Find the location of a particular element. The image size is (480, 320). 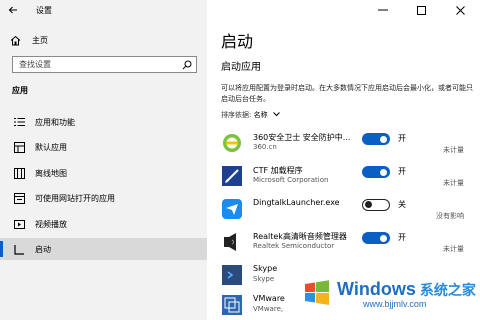

sort-control: 排序依据: 名称 is located at coordinates (250, 115).